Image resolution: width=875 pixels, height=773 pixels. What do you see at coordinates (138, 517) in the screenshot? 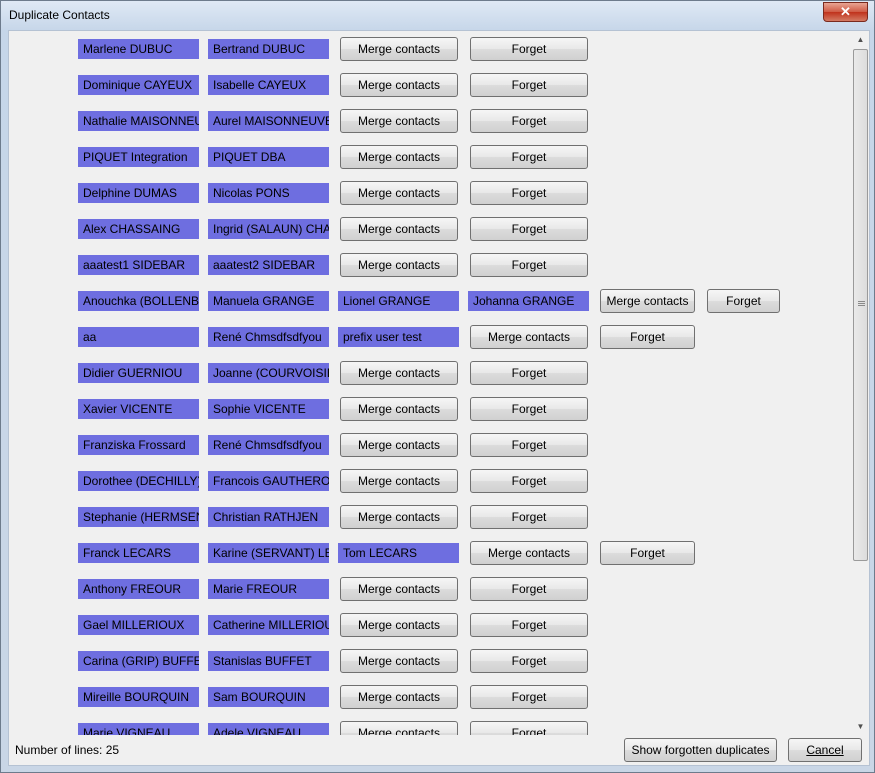
I see `contact-name: Stephanie (HERMSEN) RATHJEN` at bounding box center [138, 517].